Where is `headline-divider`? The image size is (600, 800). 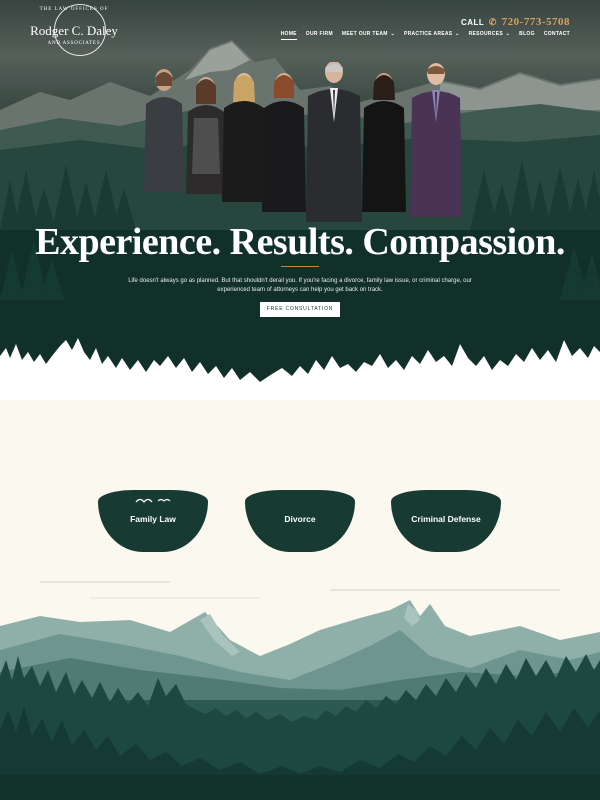 headline-divider is located at coordinates (300, 266).